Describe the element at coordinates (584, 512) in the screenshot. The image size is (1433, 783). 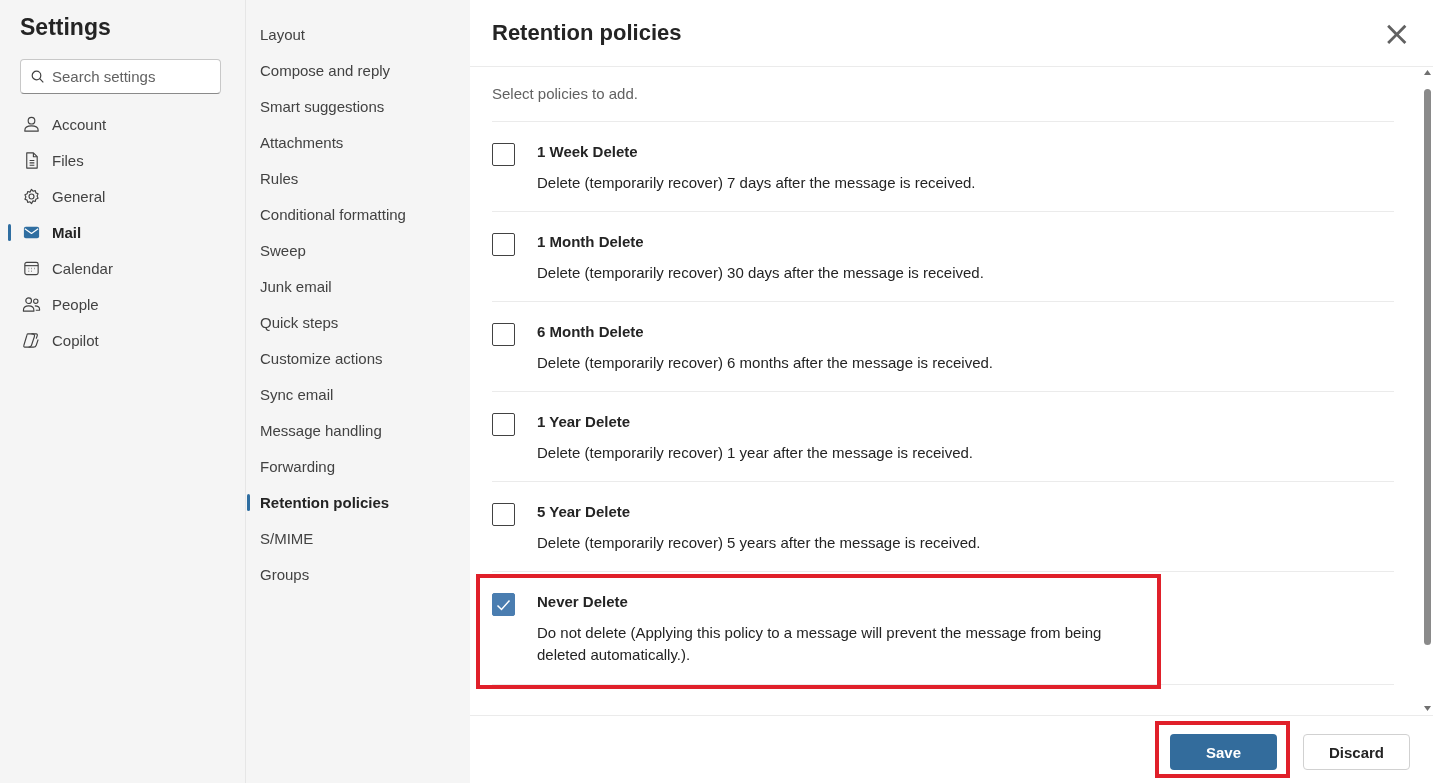
I see `policy-name: 5 Year Delete` at that location.